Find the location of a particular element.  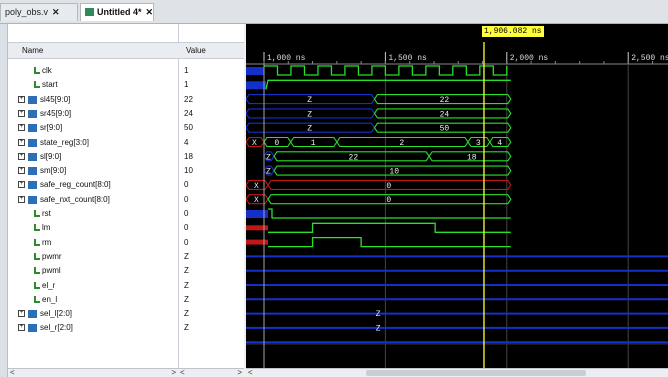

signal-name: sl[9:0] is located at coordinates (51, 156).